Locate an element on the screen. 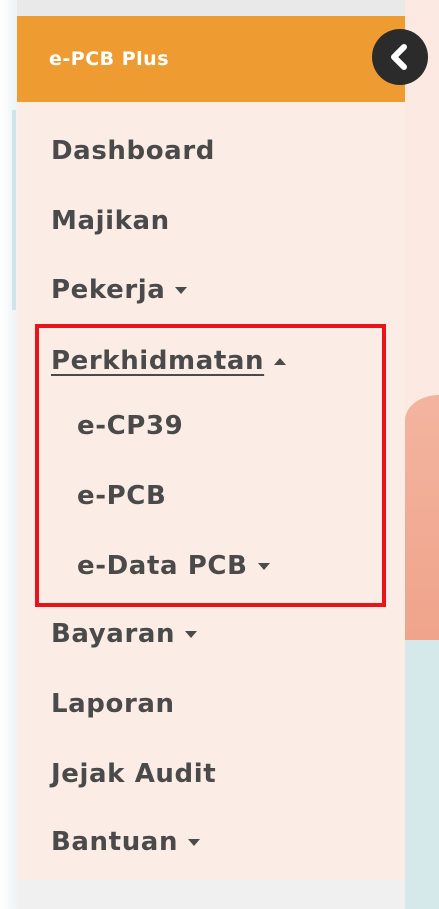 This screenshot has width=439, height=909. sidebar-item-laporan: Laporan is located at coordinates (96, 704).